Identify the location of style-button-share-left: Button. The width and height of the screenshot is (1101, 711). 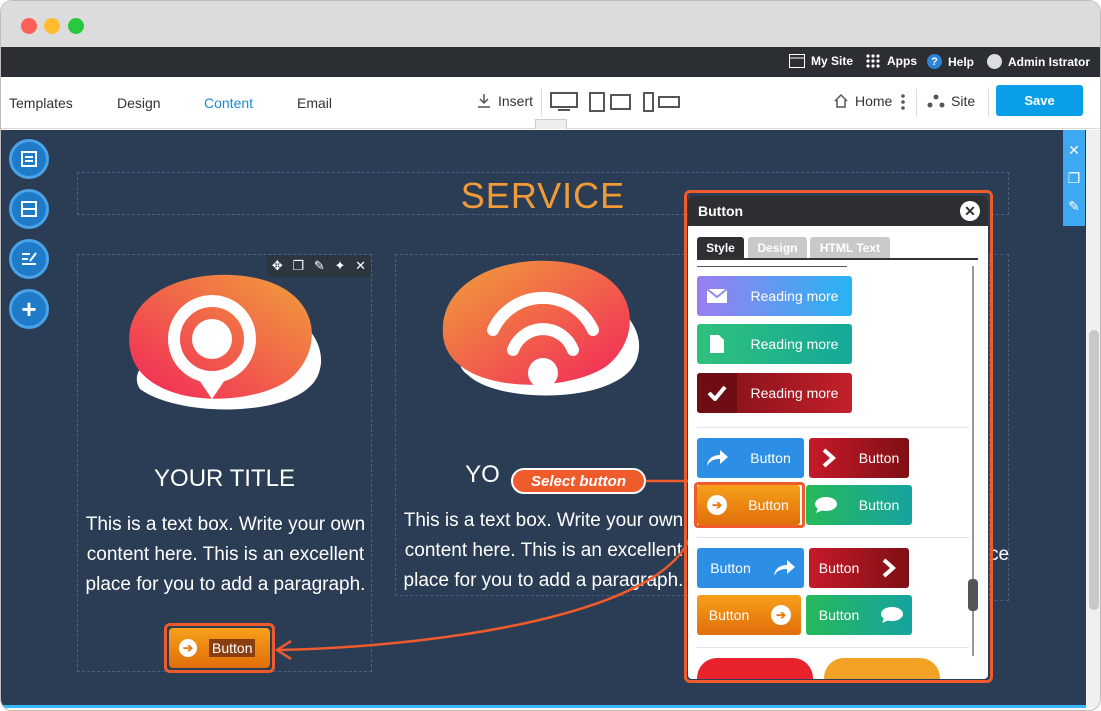
(750, 458).